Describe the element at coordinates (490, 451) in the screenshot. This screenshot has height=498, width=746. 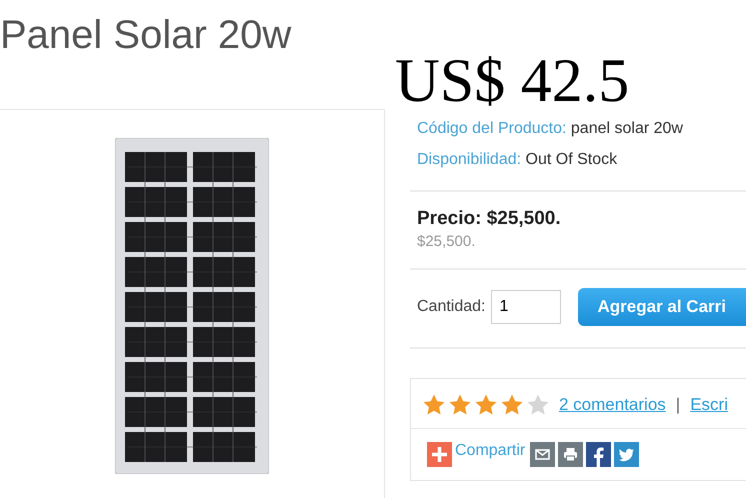
I see `share-link: Compartir` at that location.